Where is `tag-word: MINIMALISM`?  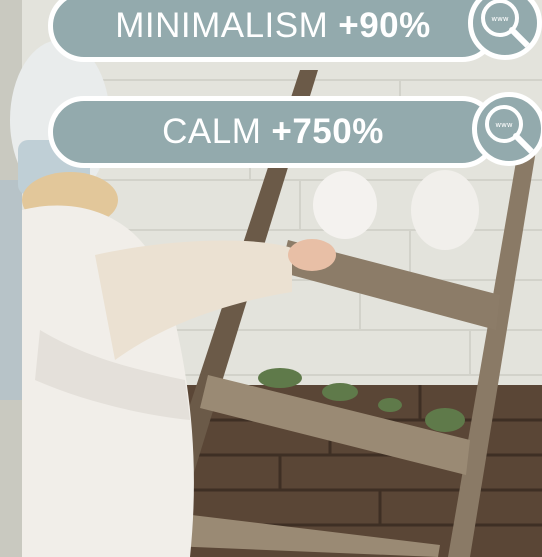 tag-word: MINIMALISM is located at coordinates (222, 25).